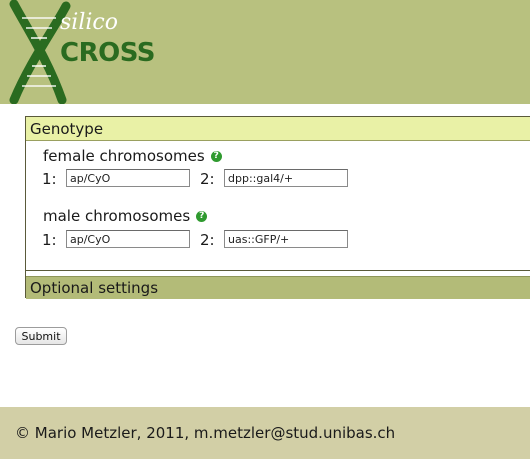 The width and height of the screenshot is (530, 459). I want to click on female-chromosome-1-label: 1:, so click(49, 179).